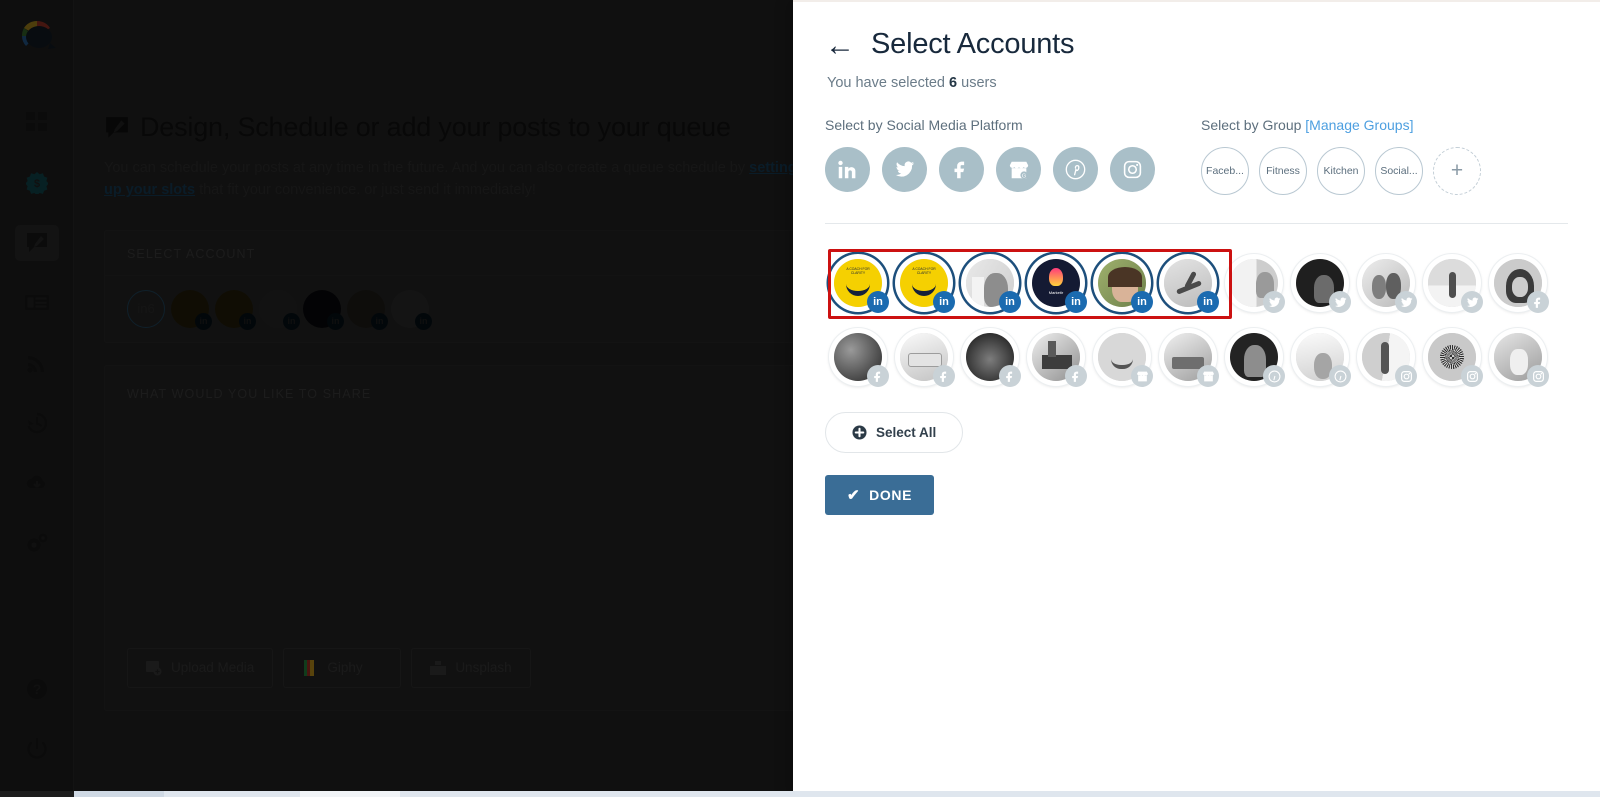  Describe the element at coordinates (37, 363) in the screenshot. I see `sidebar-item-rss` at that location.